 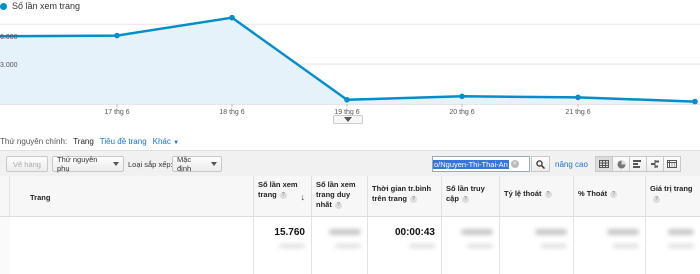 I want to click on total-page-value, so click(x=673, y=245).